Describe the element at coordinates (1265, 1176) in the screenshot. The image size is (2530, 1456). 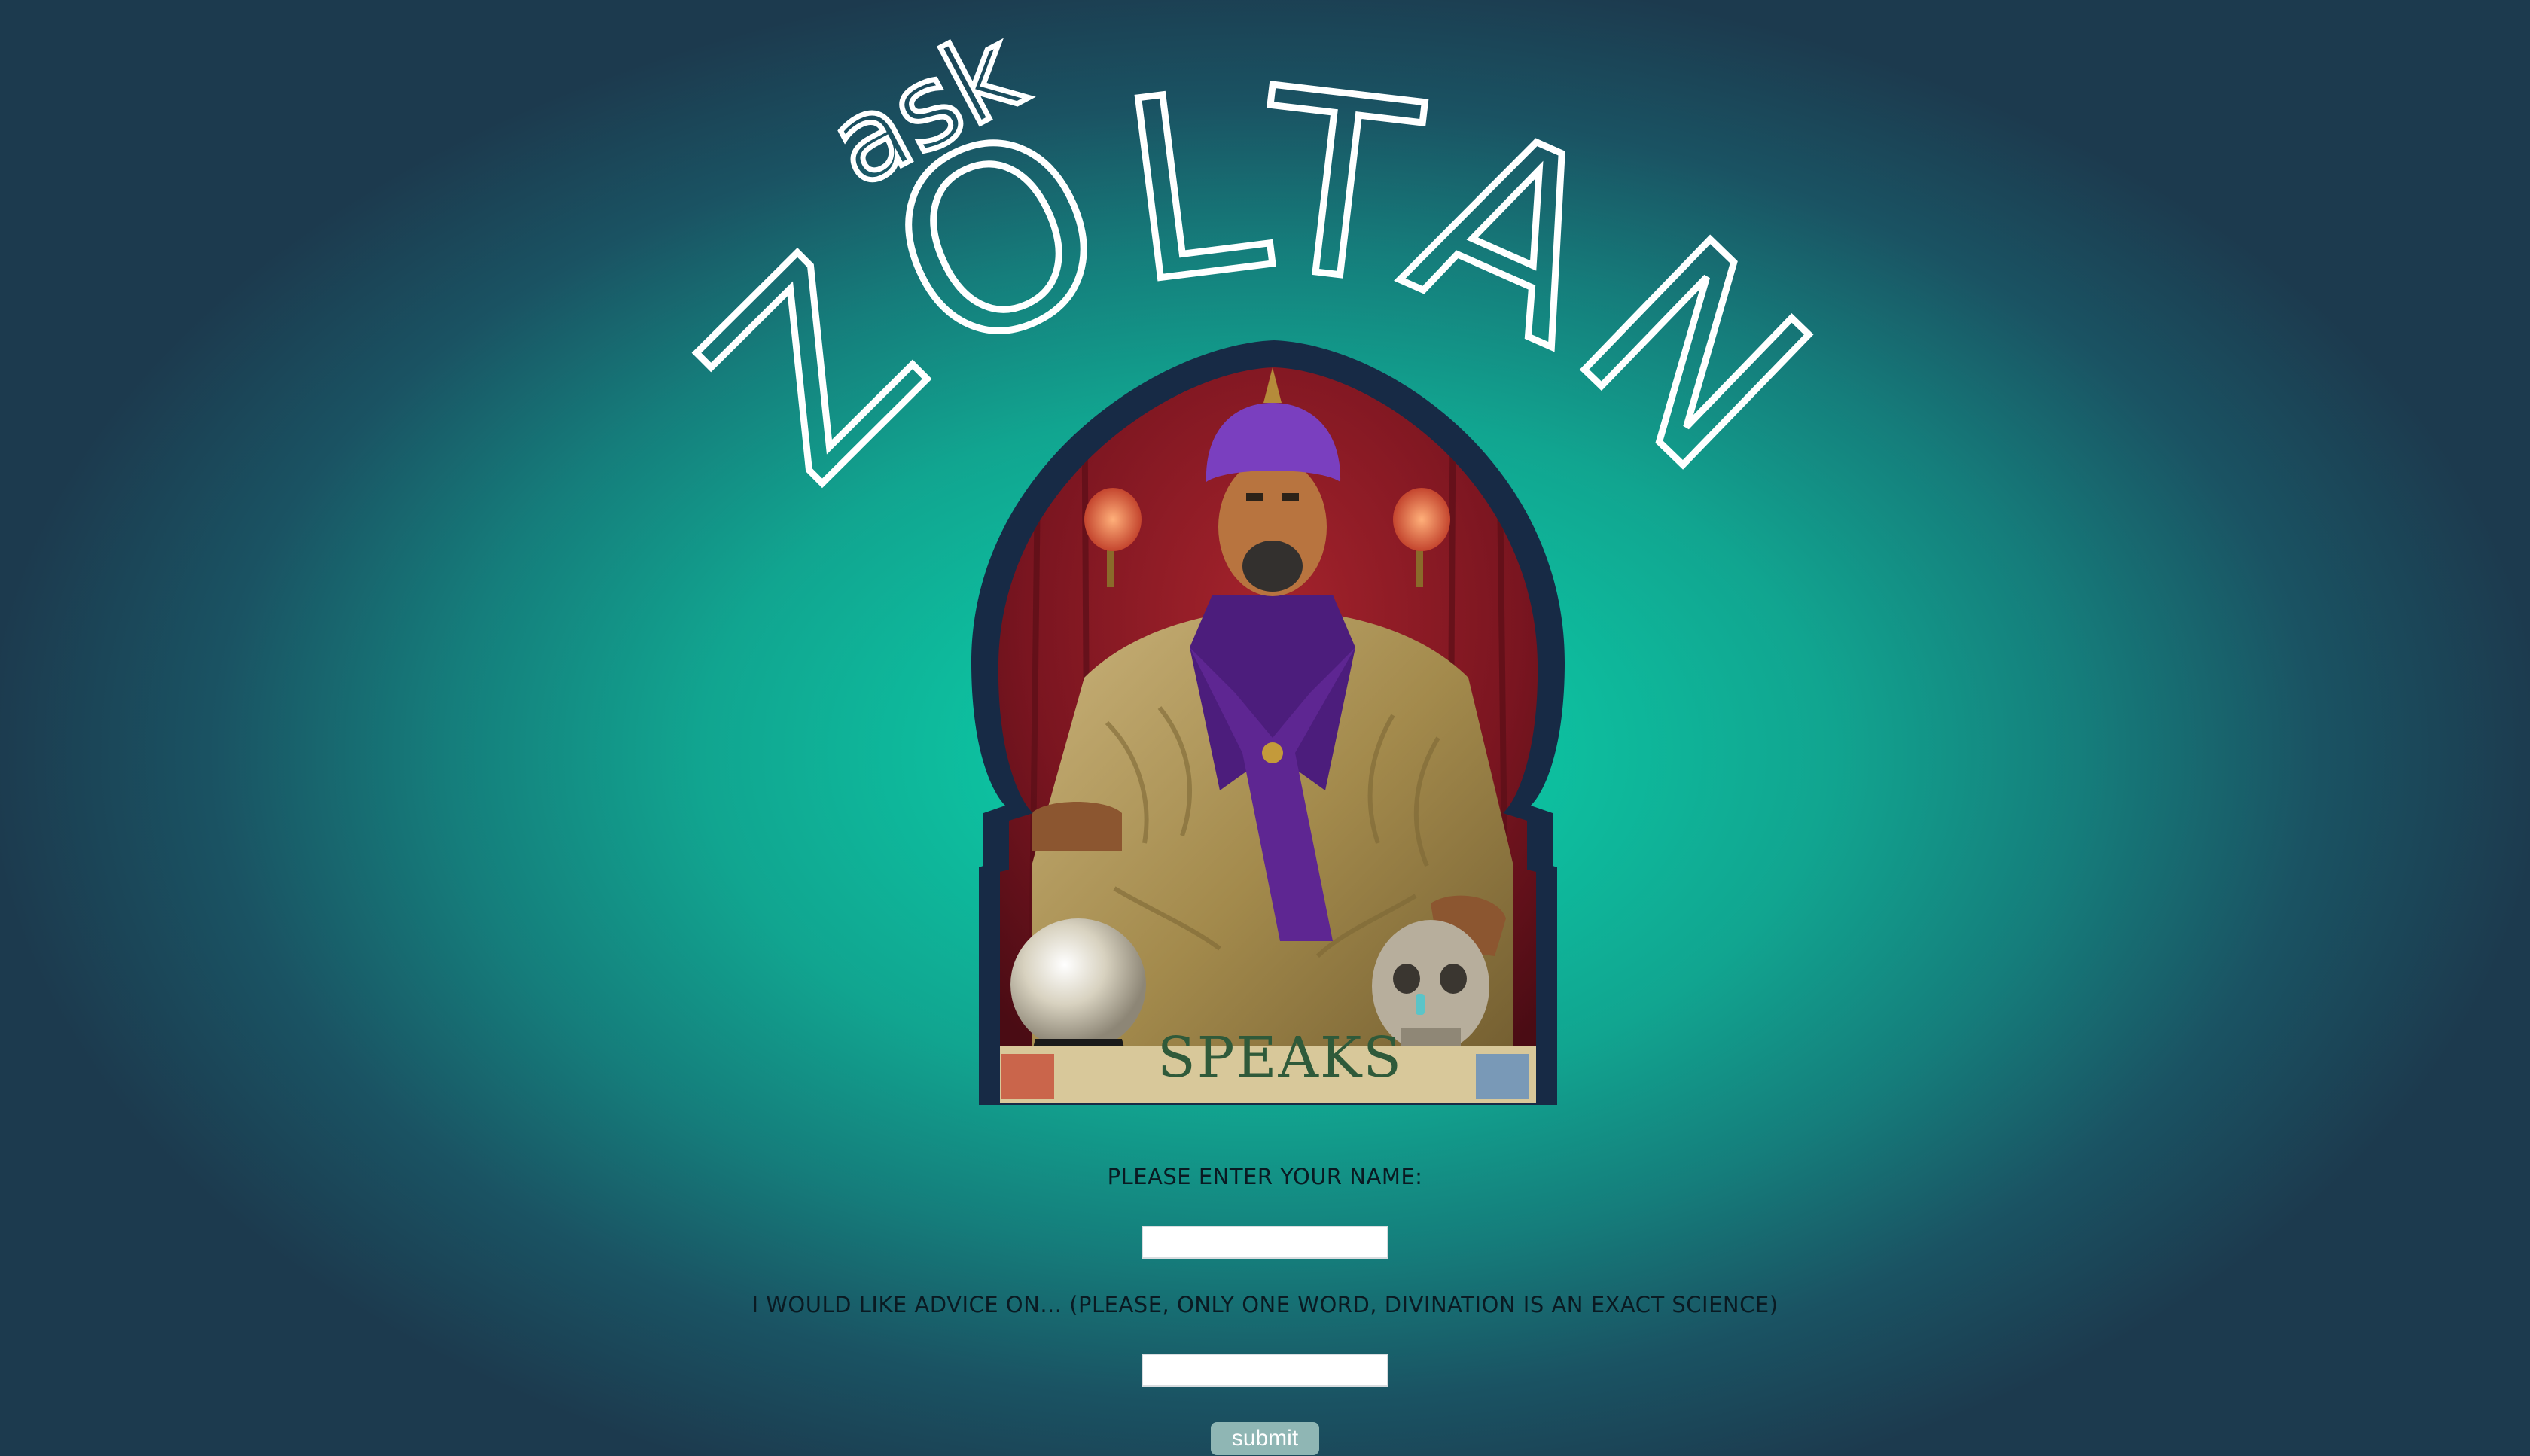
I see `name-label: PLEASE ENTER YOUR NAME:` at that location.